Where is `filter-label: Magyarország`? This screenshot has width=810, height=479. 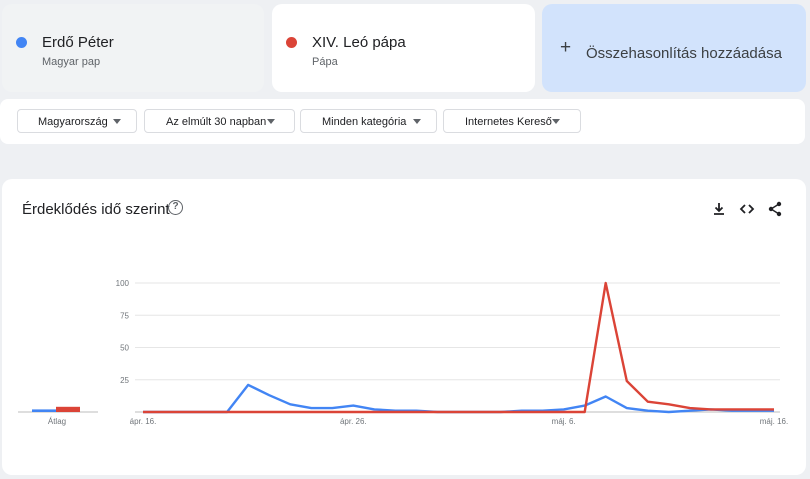
filter-label: Magyarország is located at coordinates (73, 122).